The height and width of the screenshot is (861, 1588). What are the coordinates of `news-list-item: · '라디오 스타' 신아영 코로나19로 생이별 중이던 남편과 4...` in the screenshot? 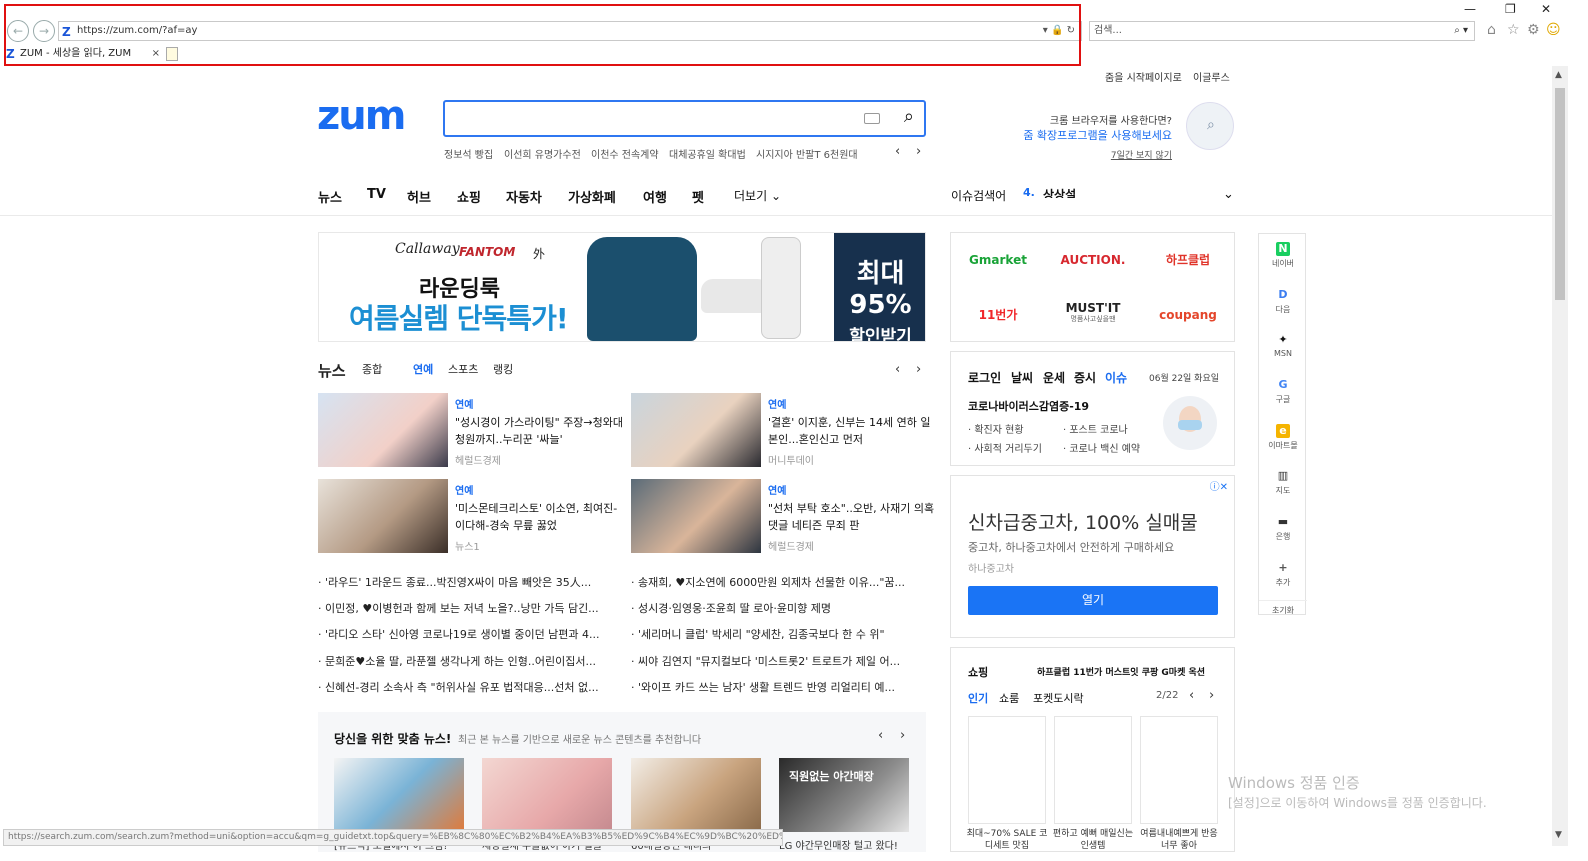 It's located at (468, 634).